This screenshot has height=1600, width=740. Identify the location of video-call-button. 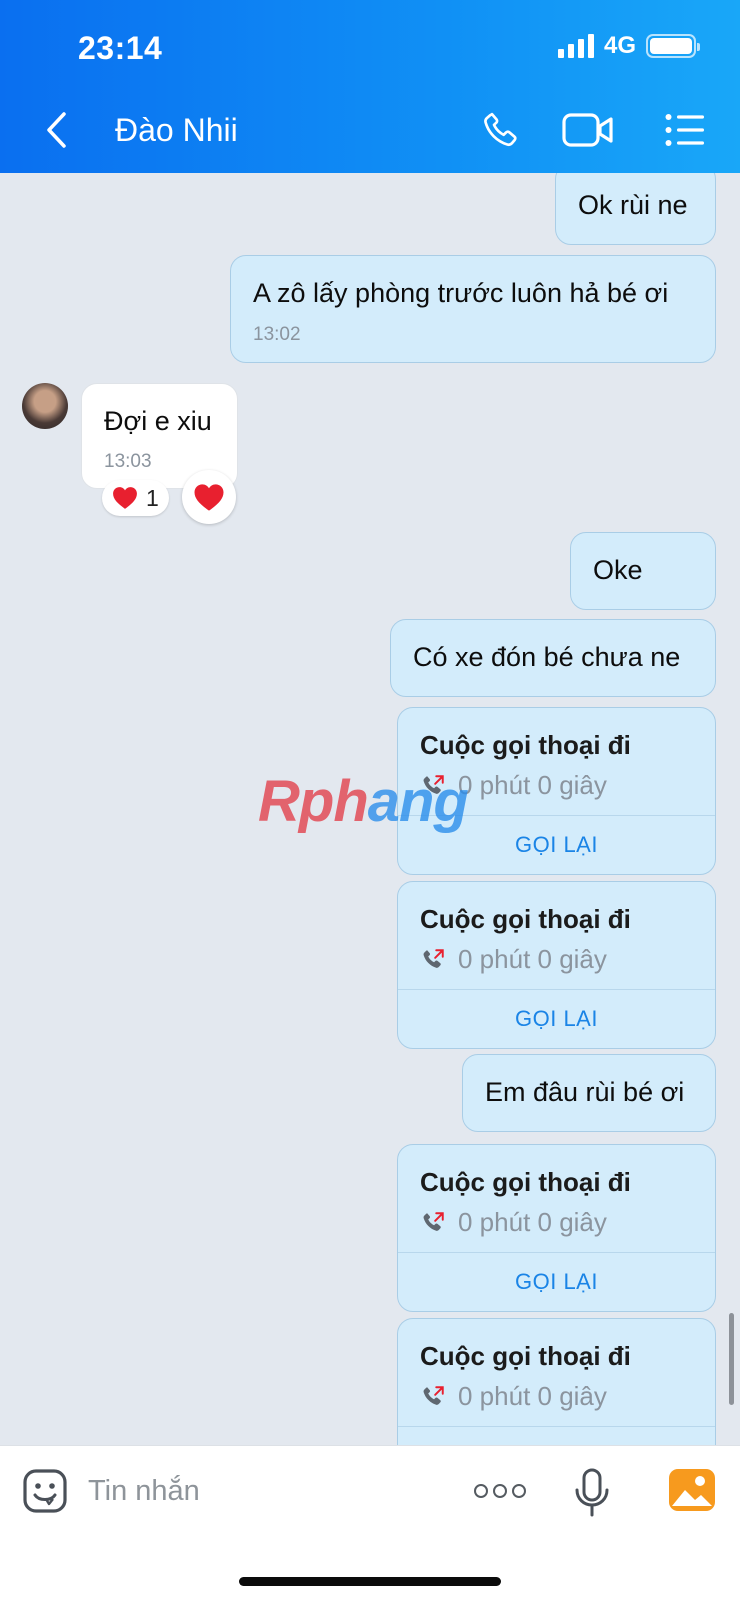
(588, 130).